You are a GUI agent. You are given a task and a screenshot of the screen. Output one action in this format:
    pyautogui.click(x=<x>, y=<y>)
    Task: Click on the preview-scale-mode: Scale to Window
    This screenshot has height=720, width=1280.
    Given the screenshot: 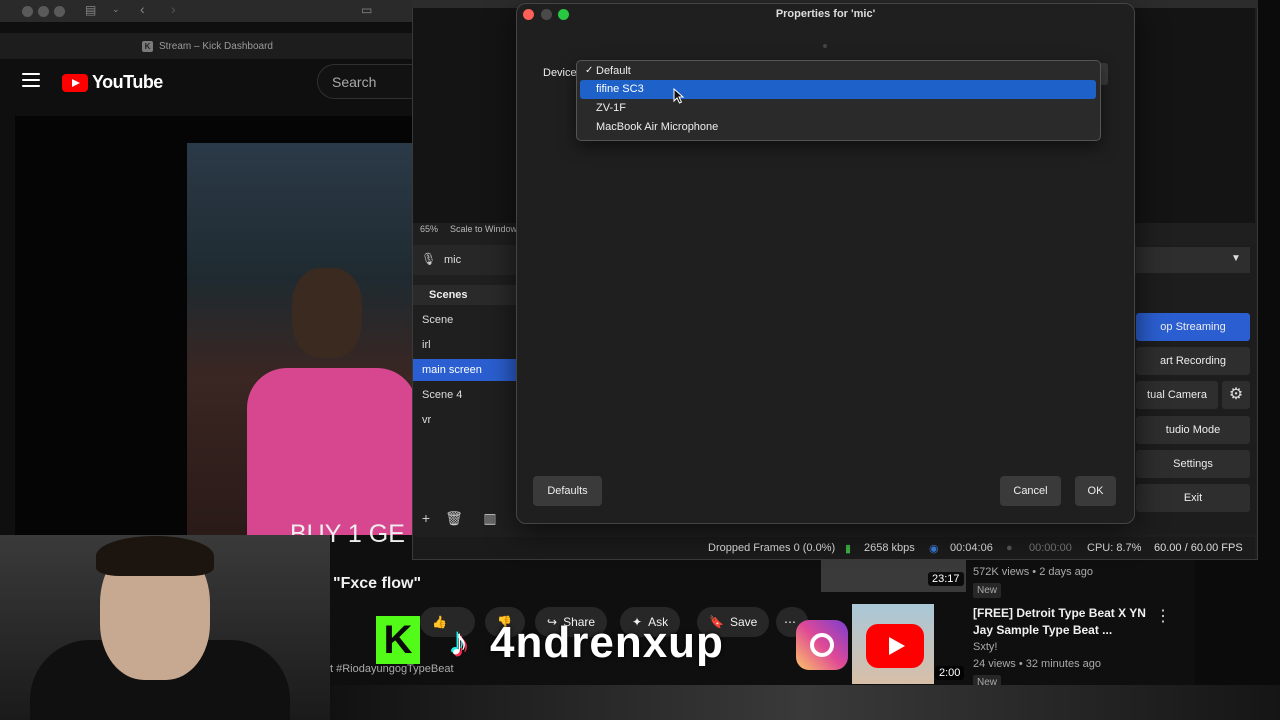 What is the action you would take?
    pyautogui.click(x=483, y=229)
    